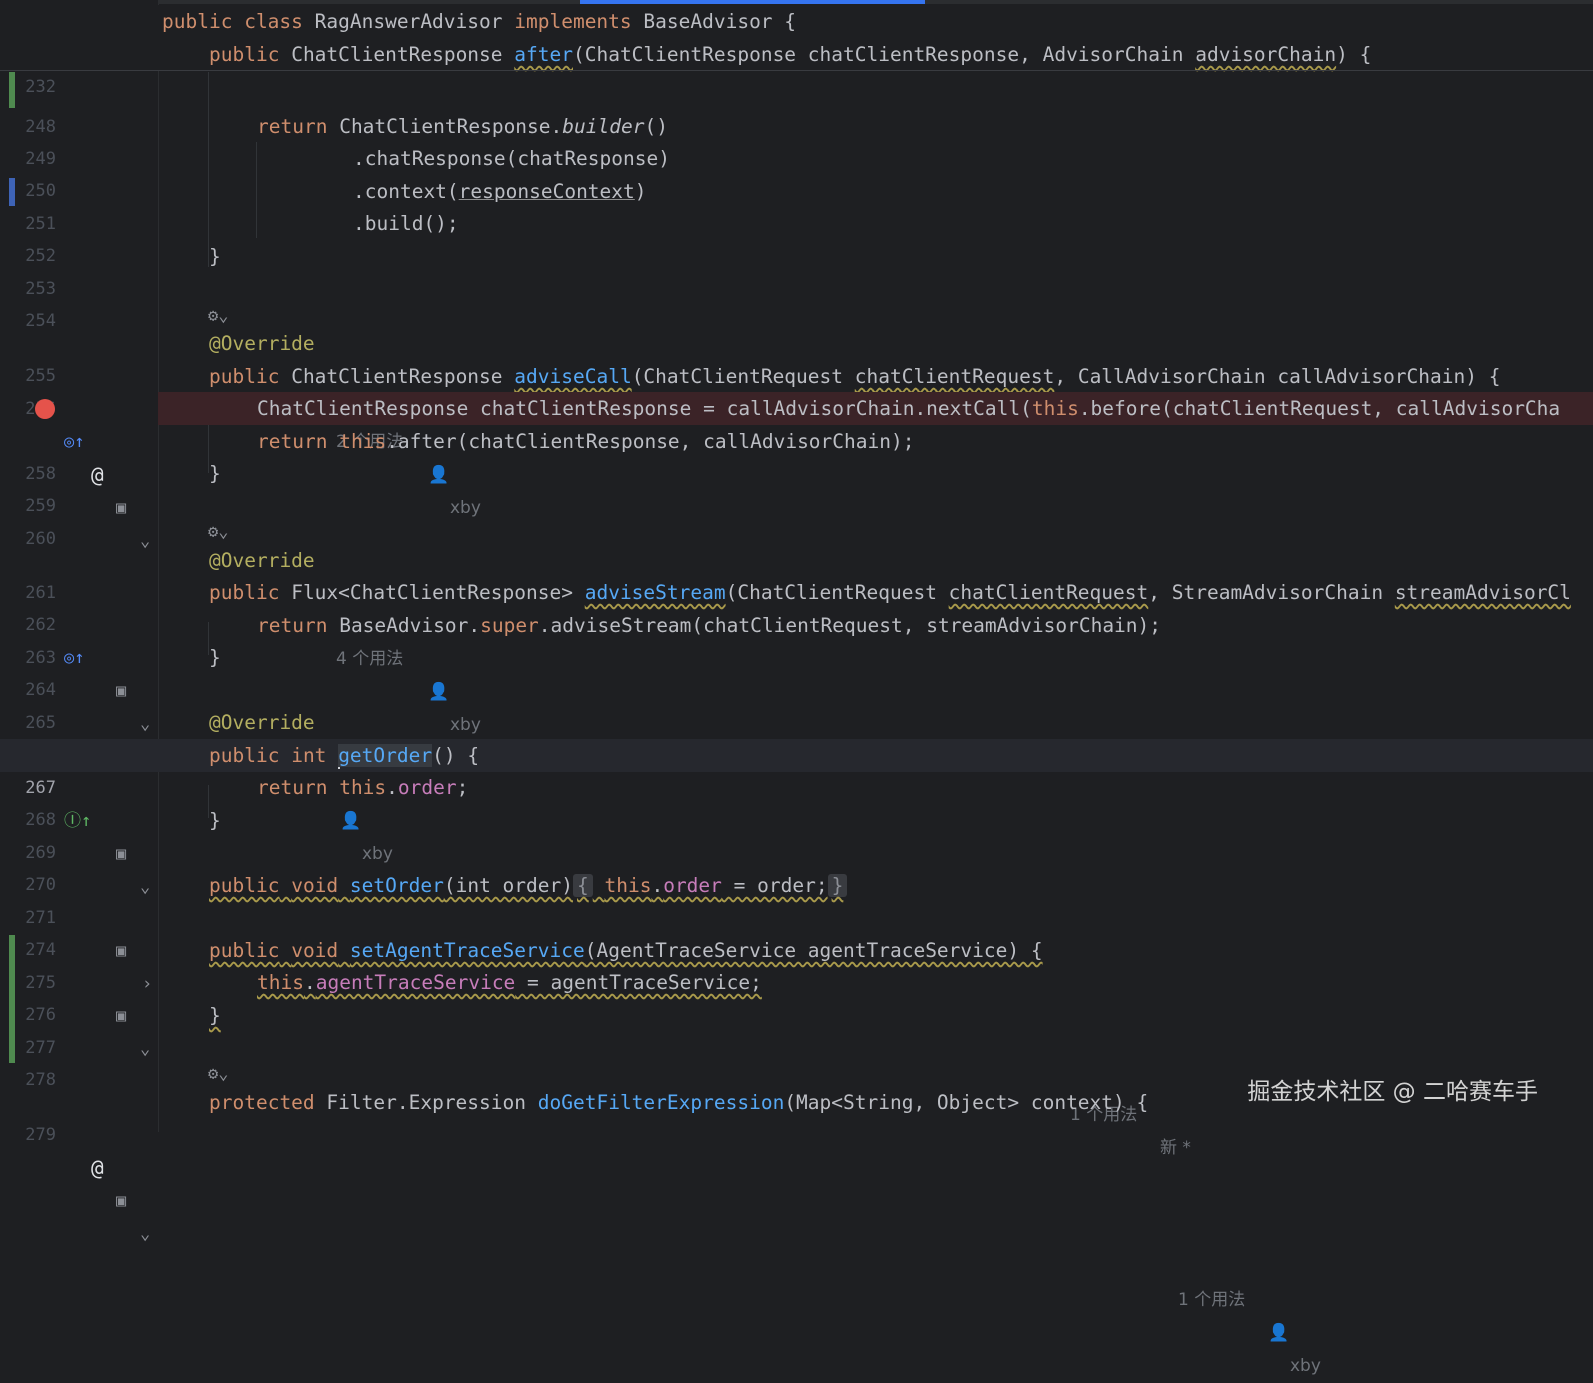 The width and height of the screenshot is (1593, 1383). Describe the element at coordinates (655, 592) in the screenshot. I see `method-name: adviseStream` at that location.